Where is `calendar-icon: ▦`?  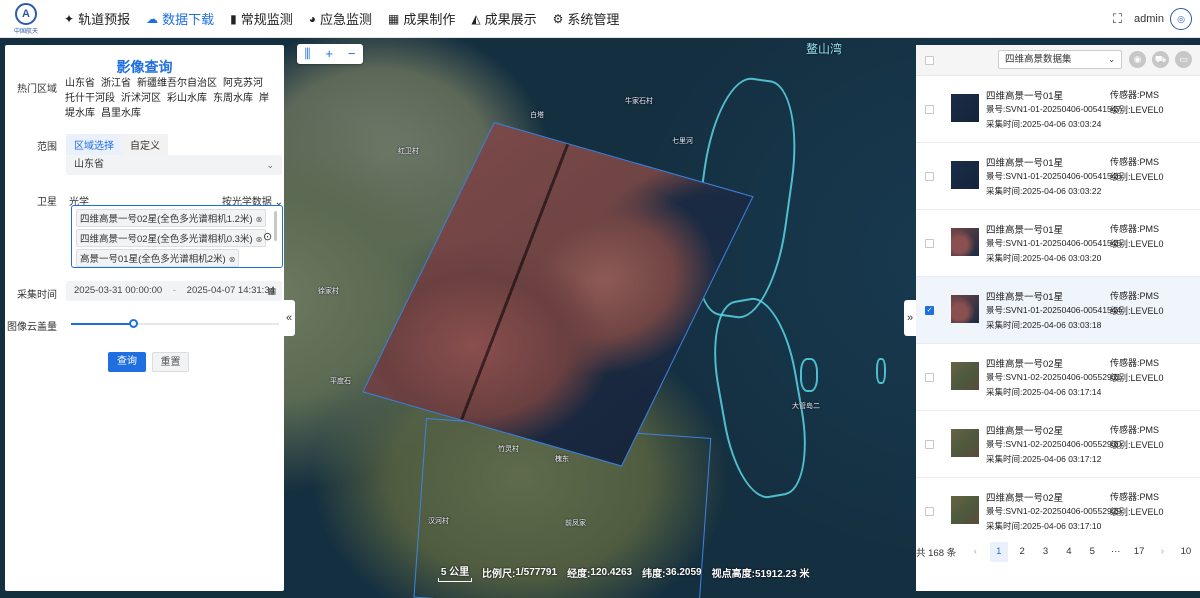 calendar-icon: ▦ is located at coordinates (271, 291).